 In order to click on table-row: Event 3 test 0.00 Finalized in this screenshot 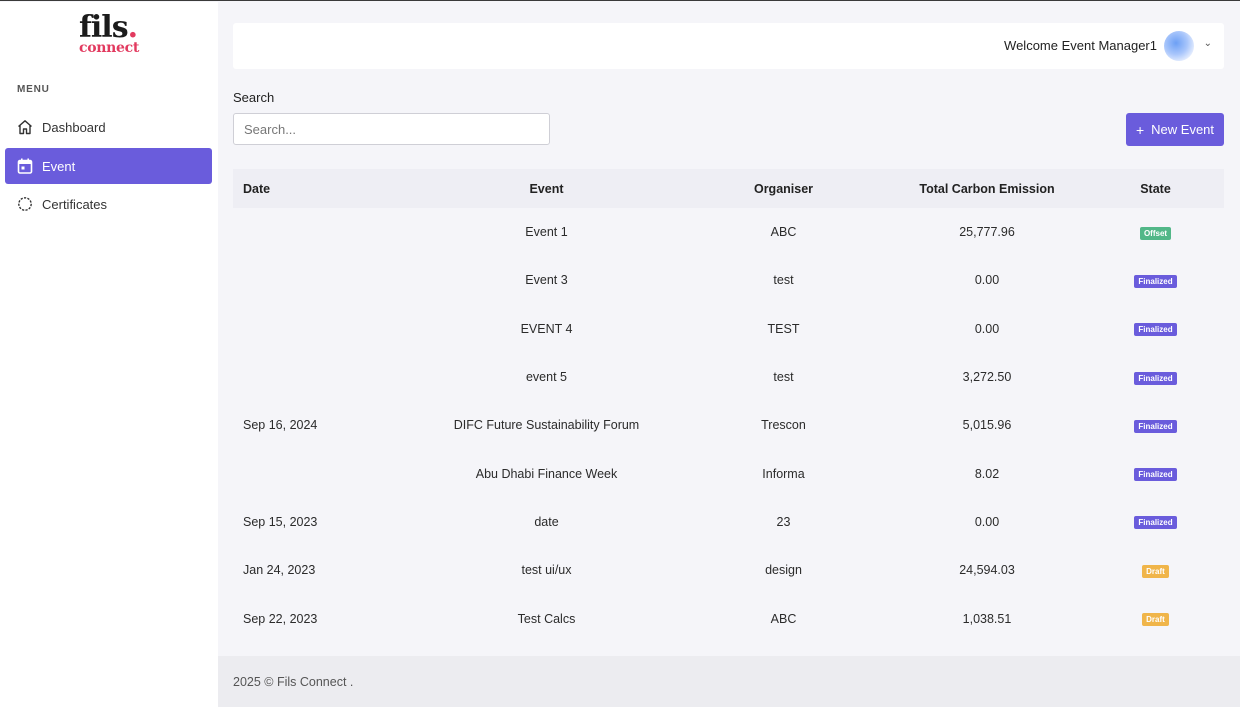, I will do `click(728, 280)`.